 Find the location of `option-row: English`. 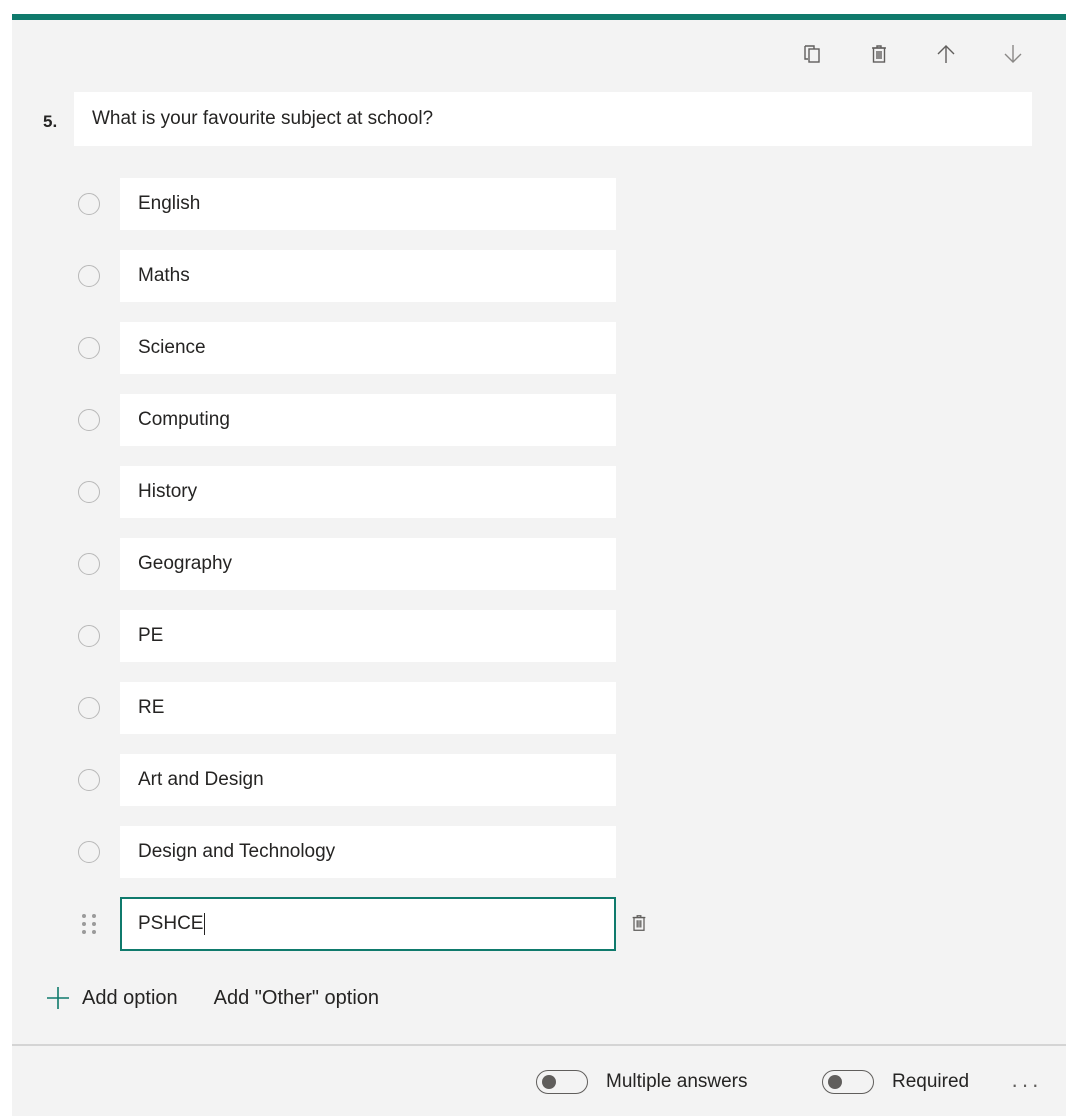

option-row: English is located at coordinates (362, 205).